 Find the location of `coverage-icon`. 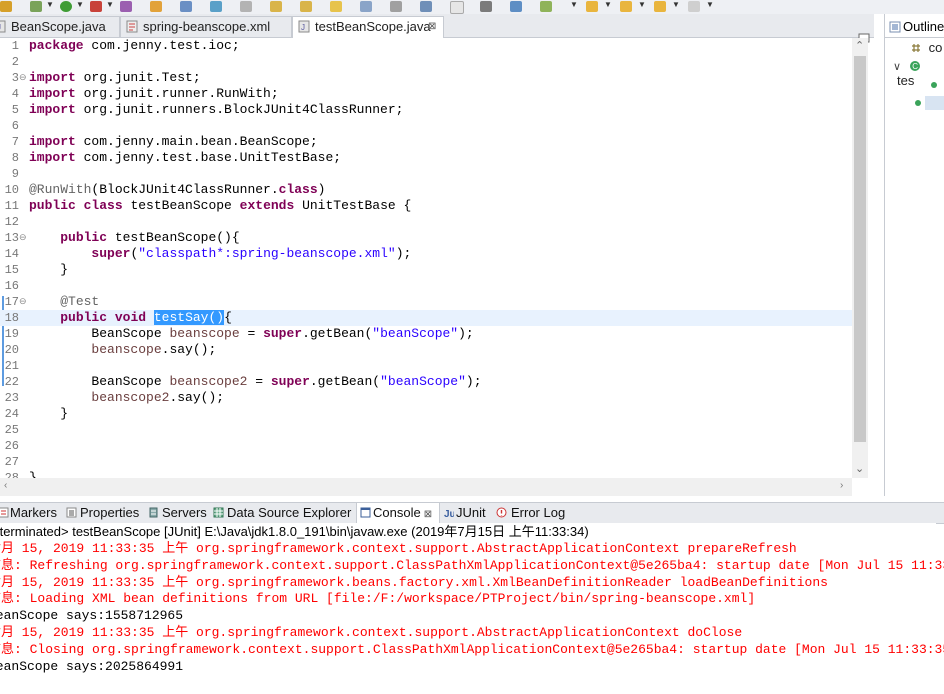

coverage-icon is located at coordinates (96, 6).